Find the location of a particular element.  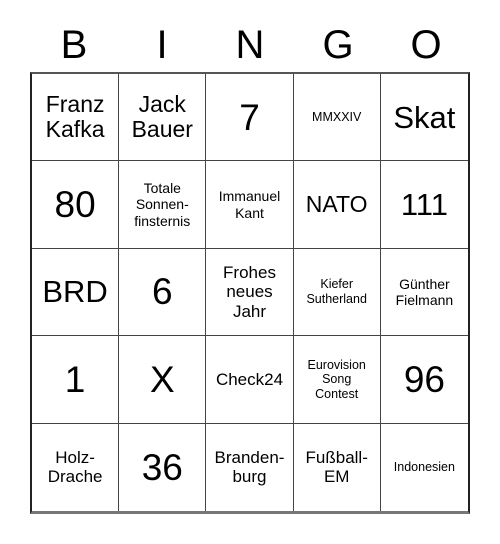

bingo-cell-text: Fußball- EM is located at coordinates (336, 467).